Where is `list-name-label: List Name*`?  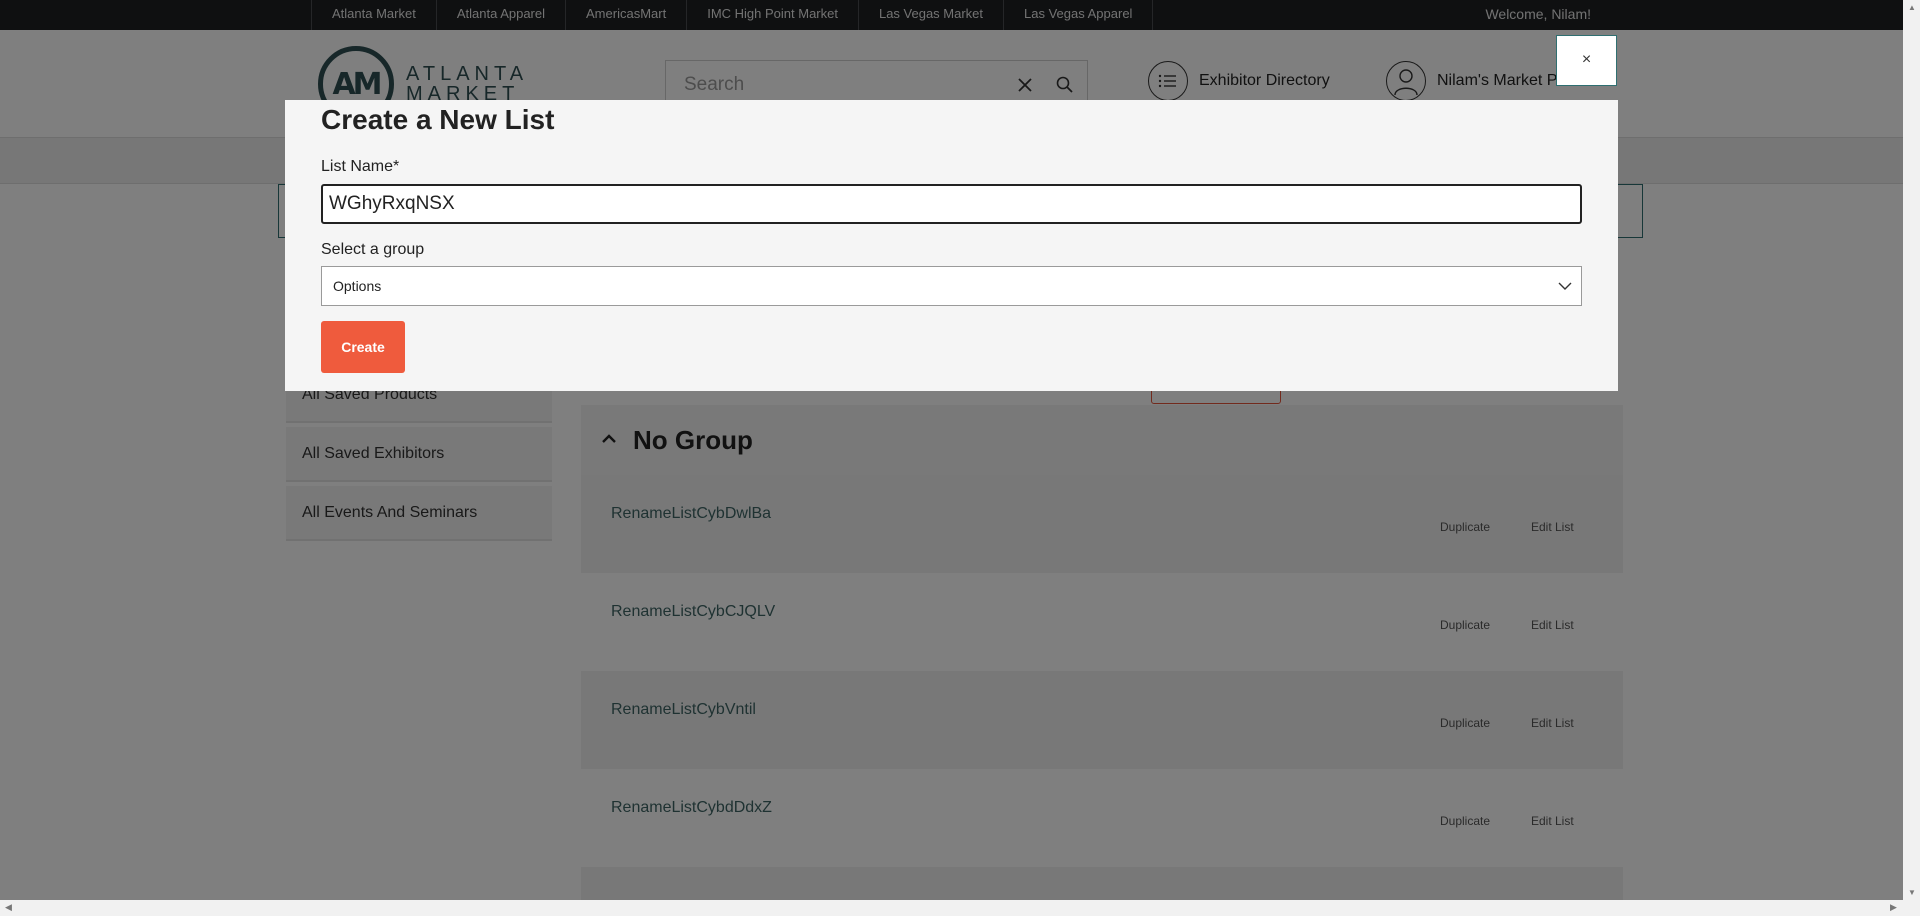 list-name-label: List Name* is located at coordinates (360, 166).